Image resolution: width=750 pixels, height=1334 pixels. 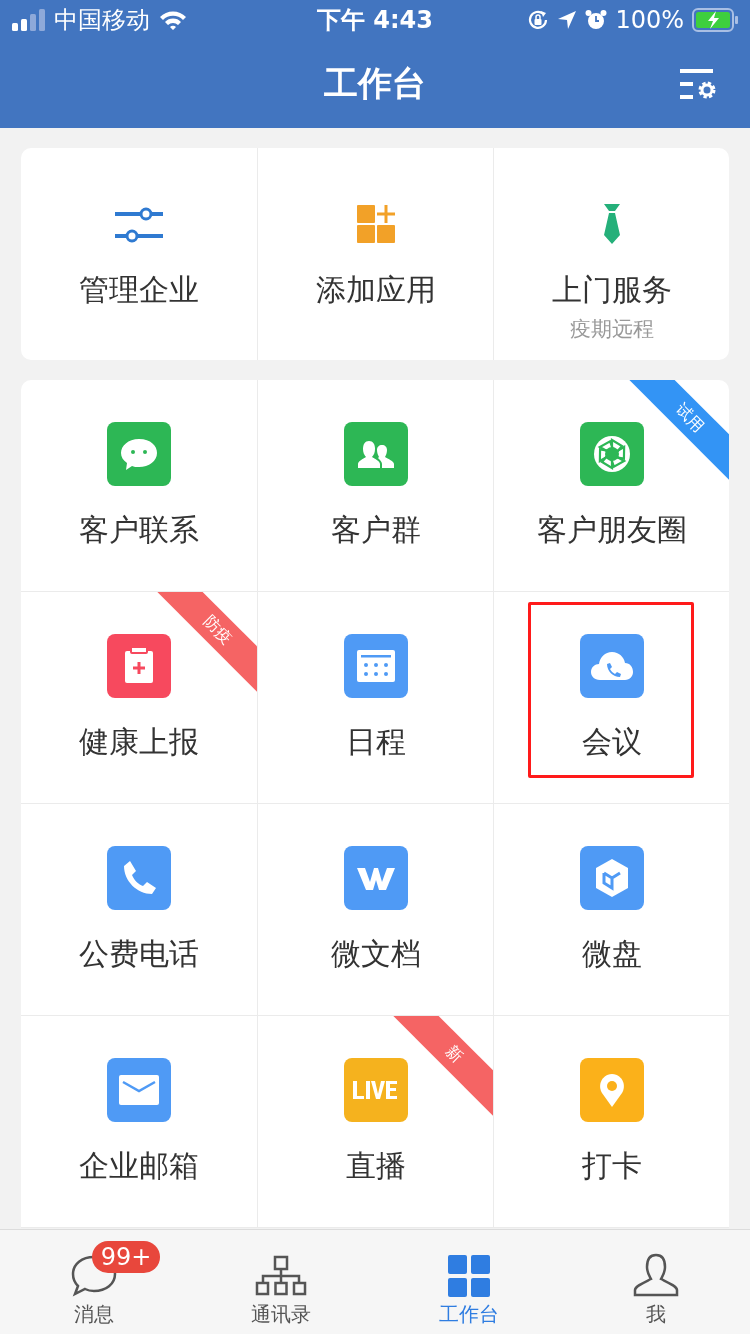 What do you see at coordinates (375, 254) in the screenshot?
I see `quick-action: 添加应用` at bounding box center [375, 254].